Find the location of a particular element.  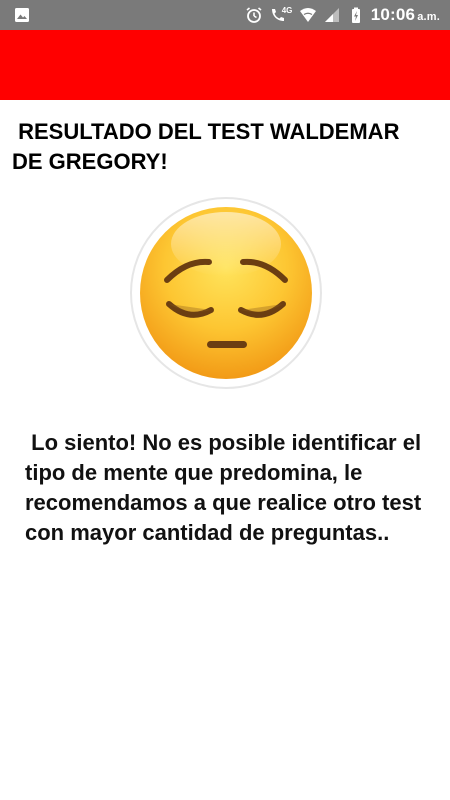

battery-icon is located at coordinates (355, 15).